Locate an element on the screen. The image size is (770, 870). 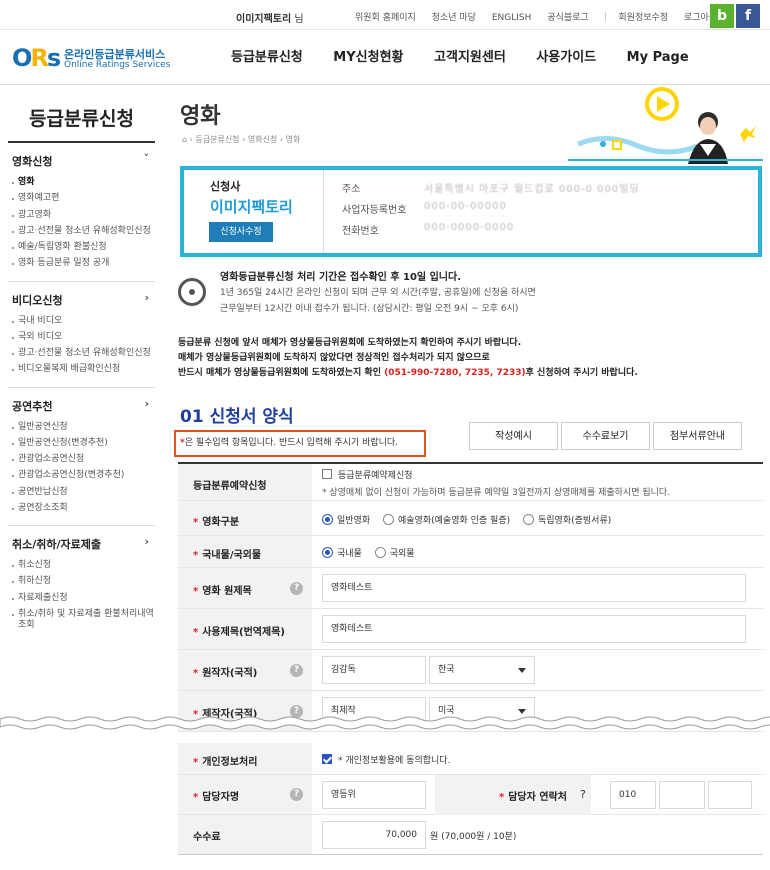
link-youth: 청소년 마당 is located at coordinates (454, 18).